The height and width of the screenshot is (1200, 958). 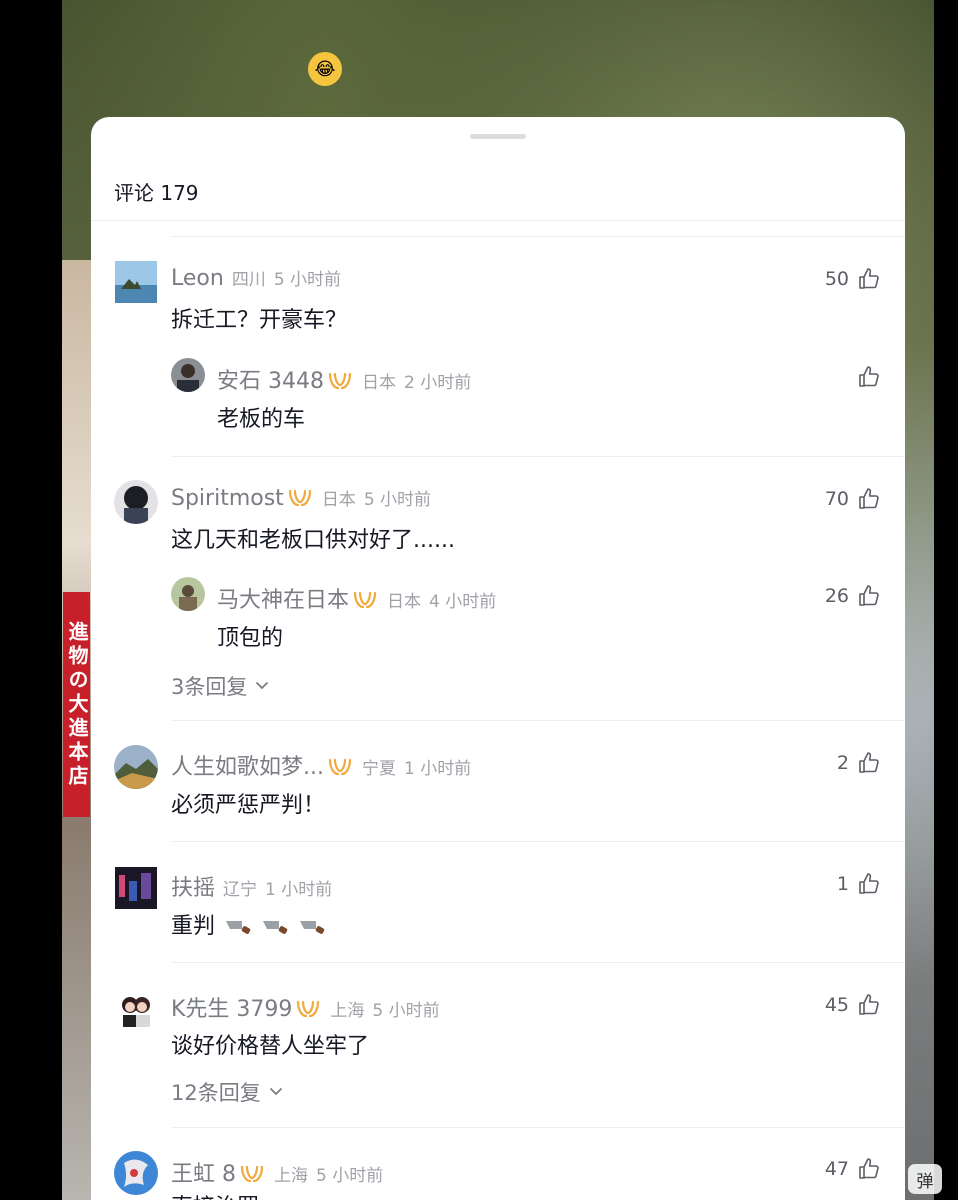 What do you see at coordinates (283, 598) in the screenshot?
I see `reply-author: 马大神在日本` at bounding box center [283, 598].